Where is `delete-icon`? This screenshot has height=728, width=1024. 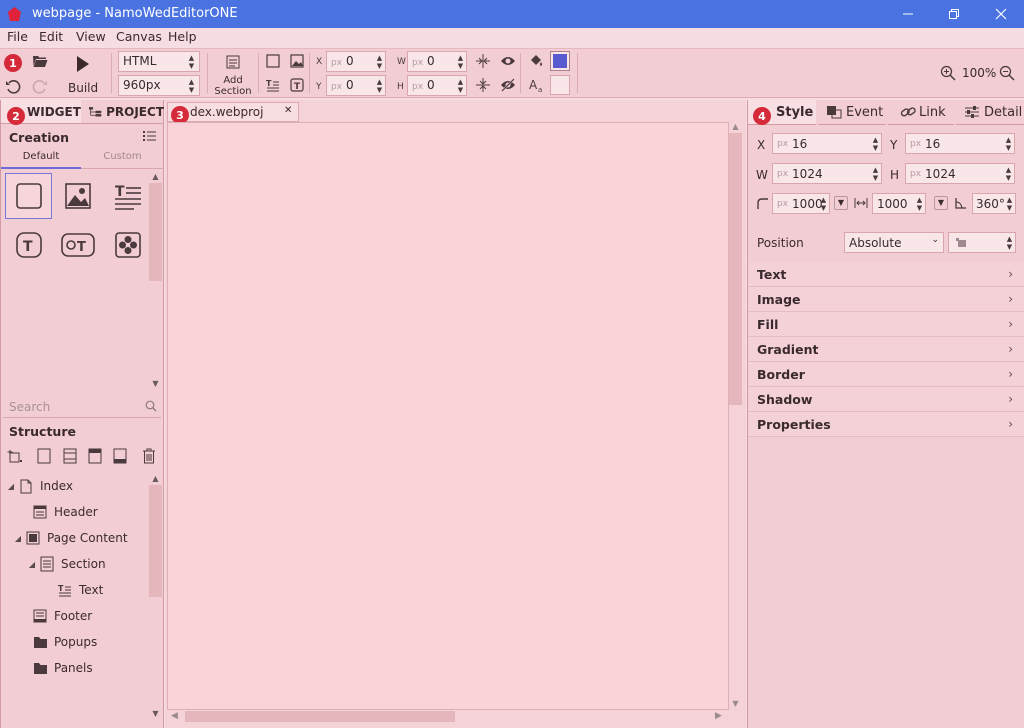 delete-icon is located at coordinates (149, 456).